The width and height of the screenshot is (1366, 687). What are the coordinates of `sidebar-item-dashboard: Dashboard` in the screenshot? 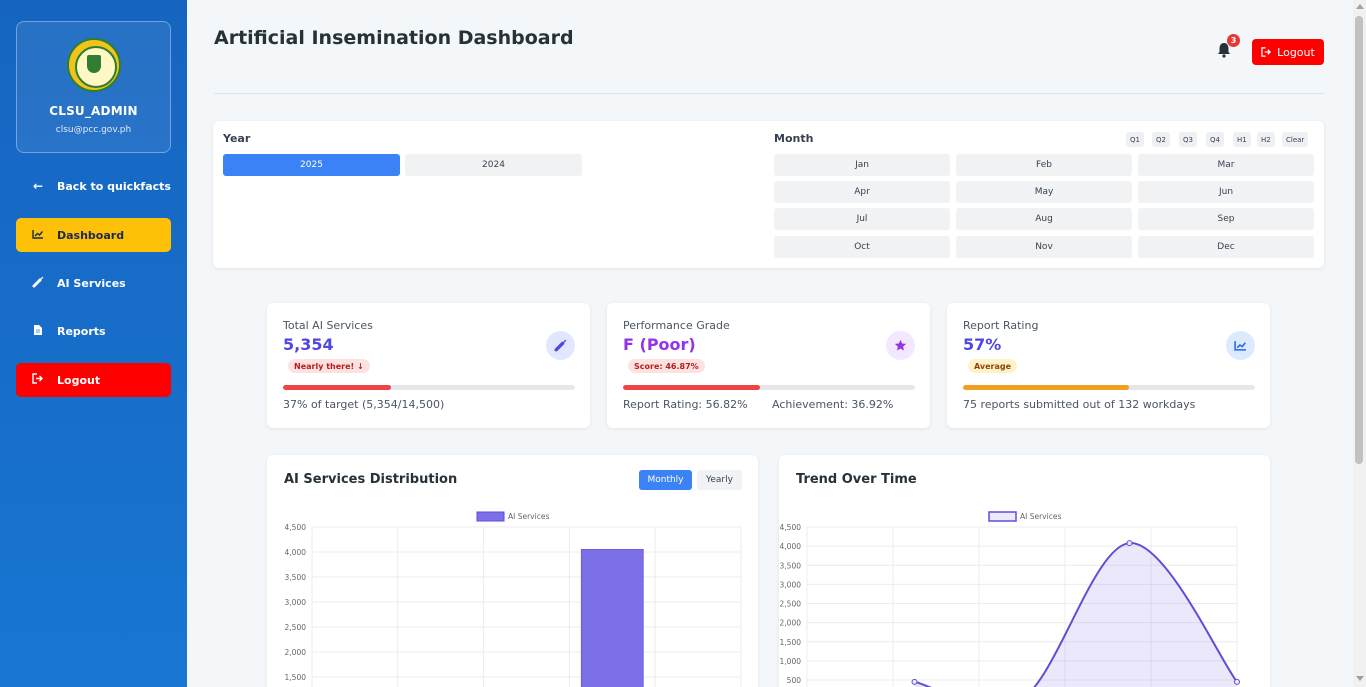 It's located at (93, 235).